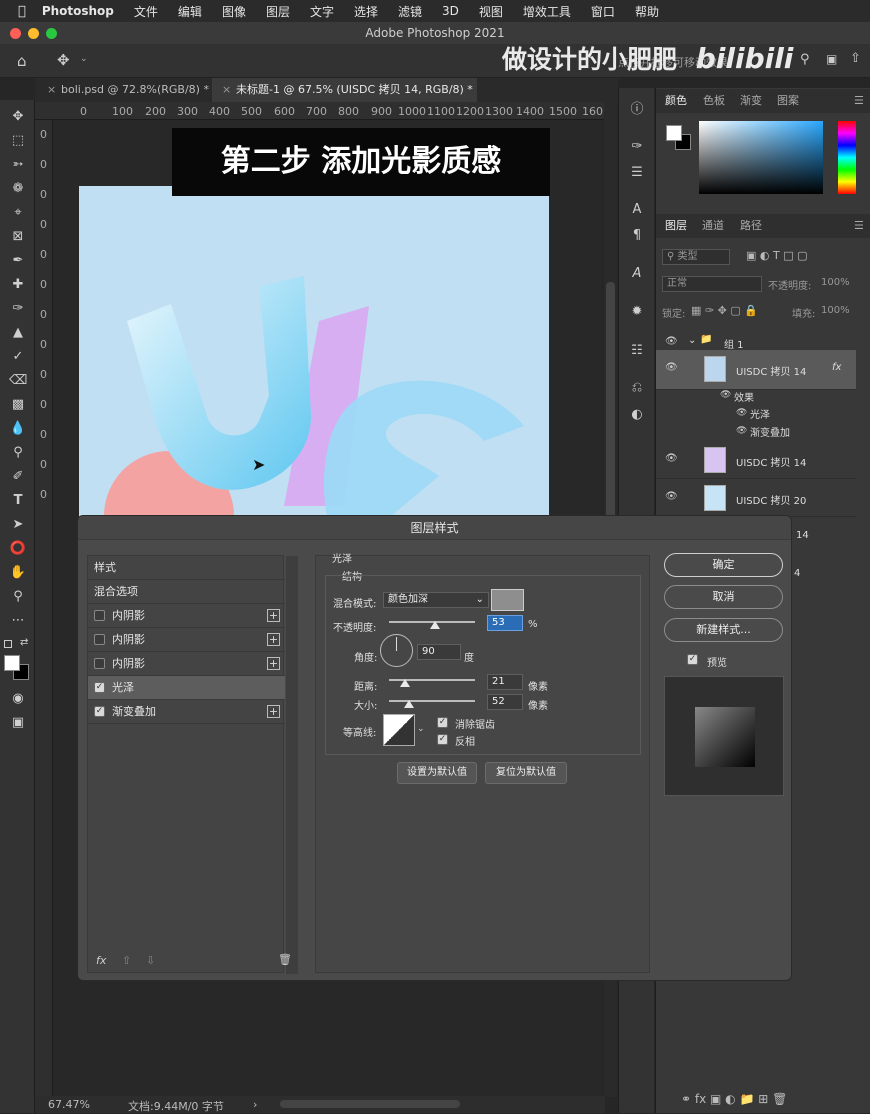  Describe the element at coordinates (18, 549) in the screenshot. I see `ellipse-tool-icon: ⭕` at that location.